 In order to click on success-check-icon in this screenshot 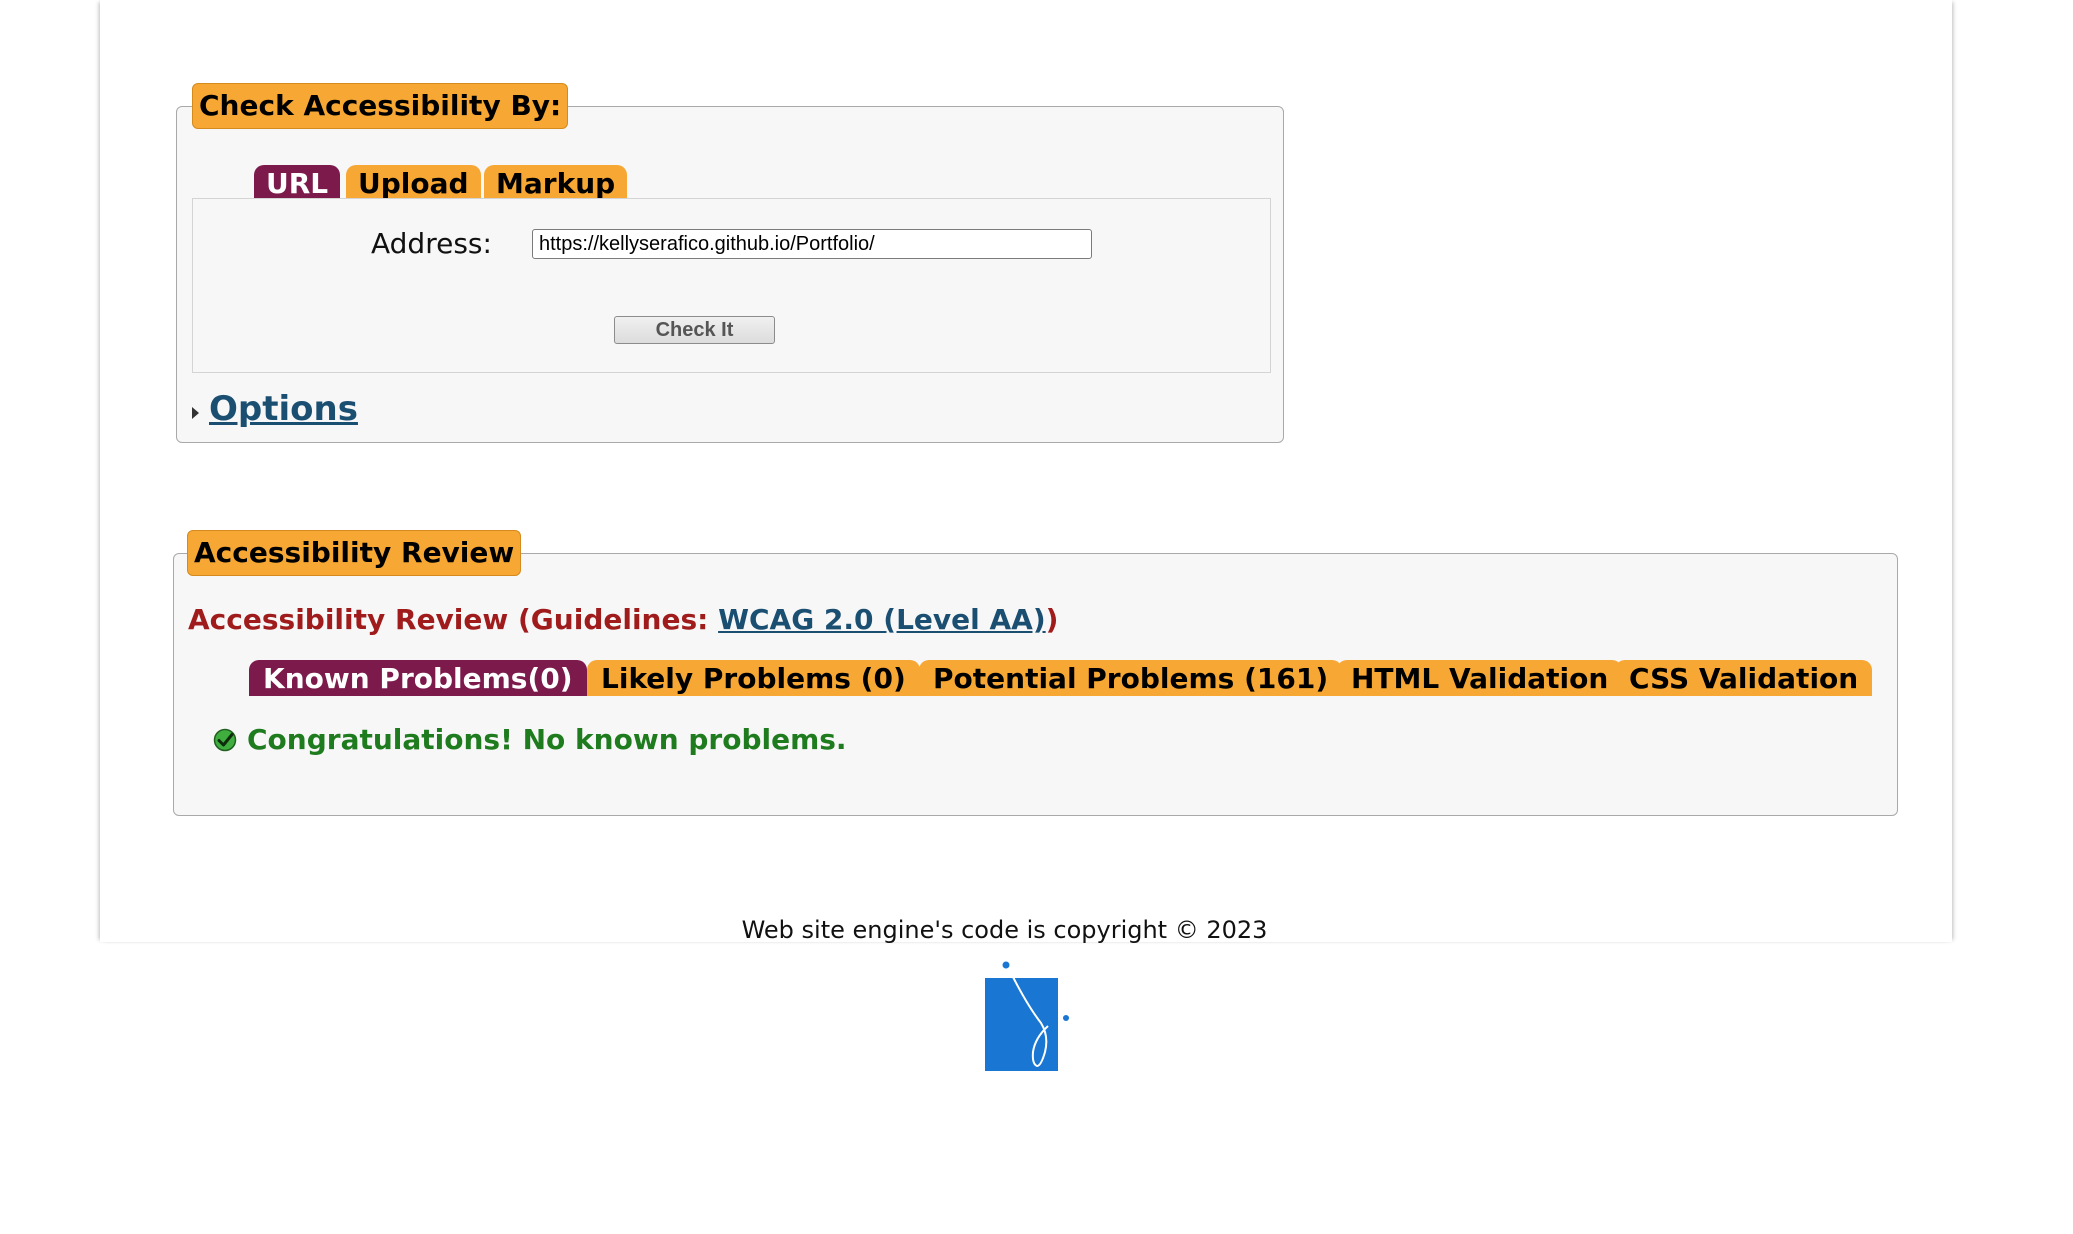, I will do `click(225, 739)`.